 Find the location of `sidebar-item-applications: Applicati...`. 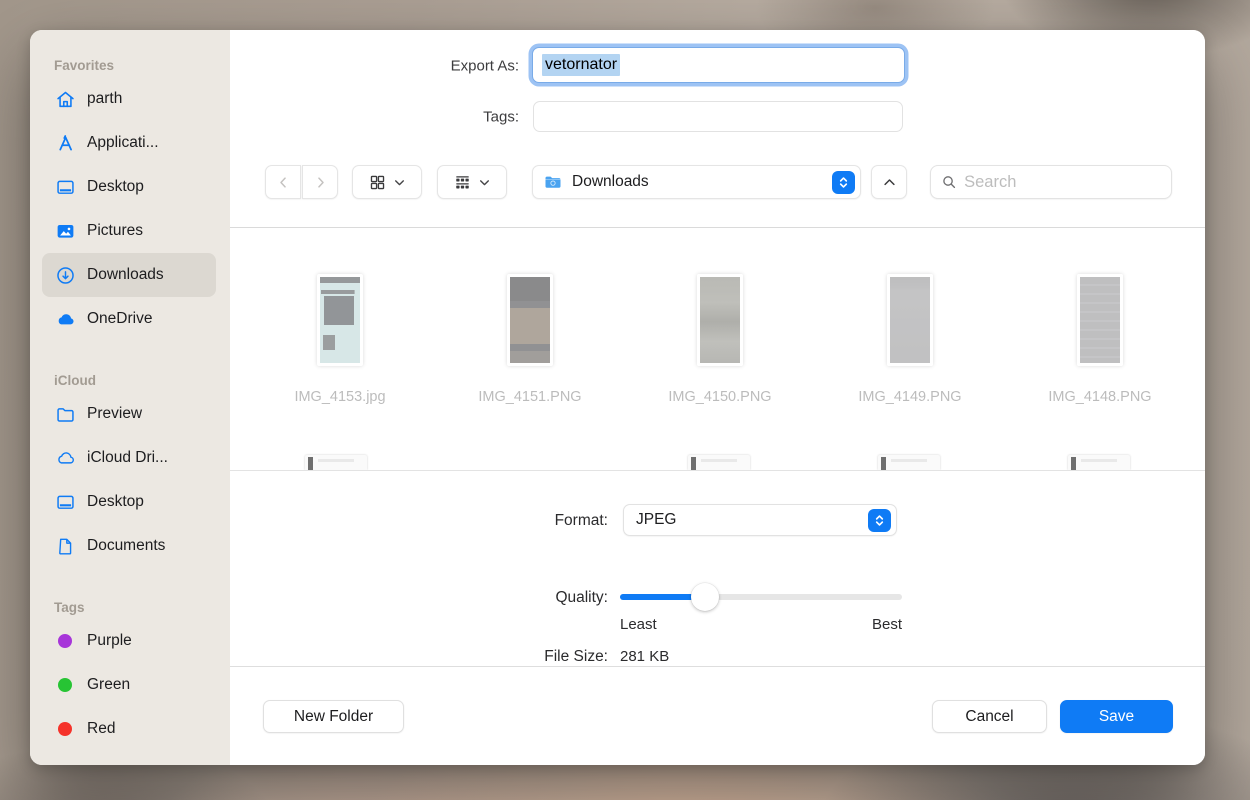

sidebar-item-applications: Applicati... is located at coordinates (129, 143).